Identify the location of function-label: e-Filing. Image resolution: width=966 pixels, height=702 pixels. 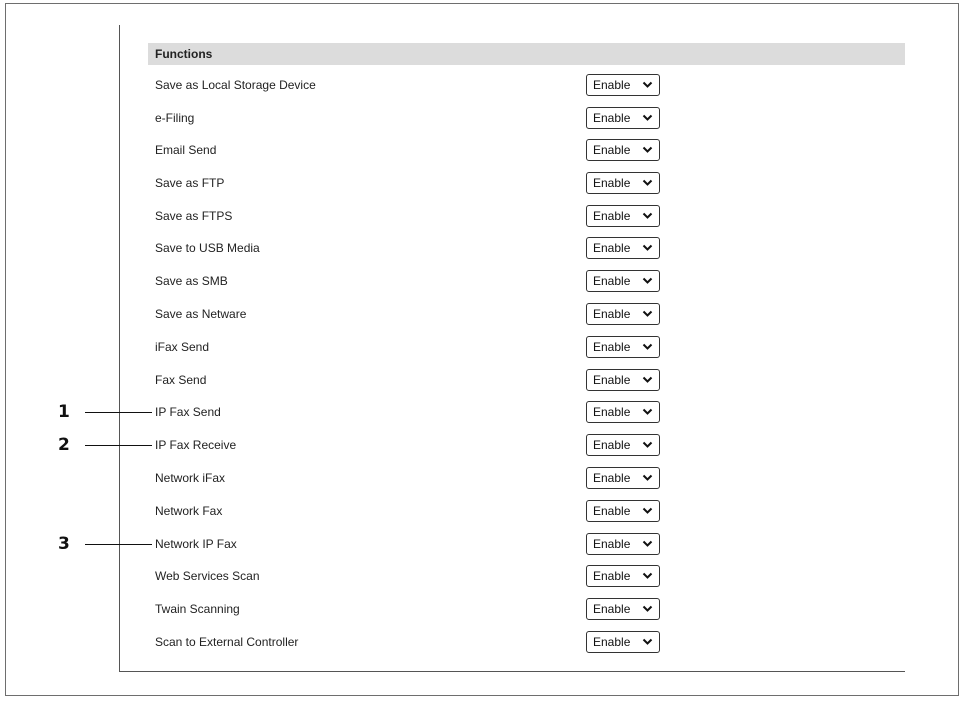
(175, 118).